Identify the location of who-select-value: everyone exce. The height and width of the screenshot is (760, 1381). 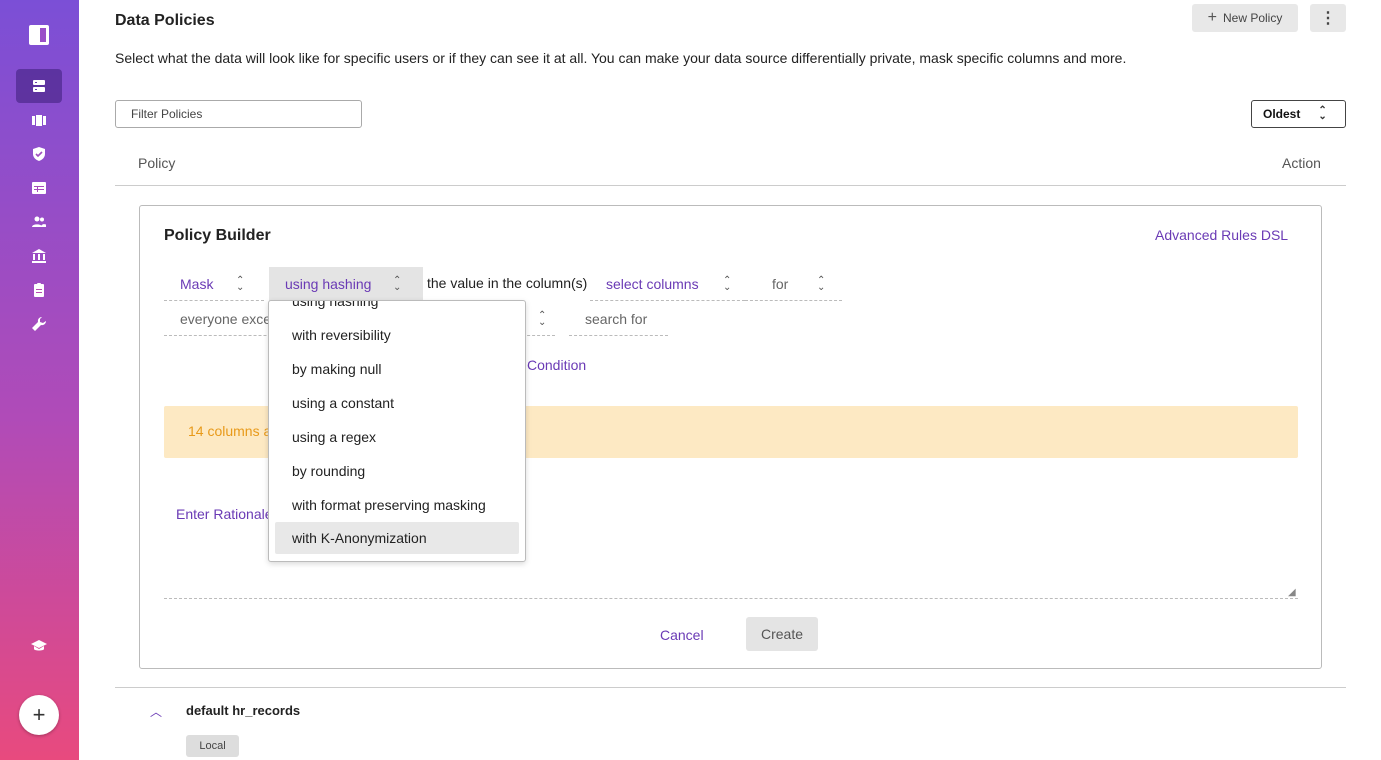
(226, 318).